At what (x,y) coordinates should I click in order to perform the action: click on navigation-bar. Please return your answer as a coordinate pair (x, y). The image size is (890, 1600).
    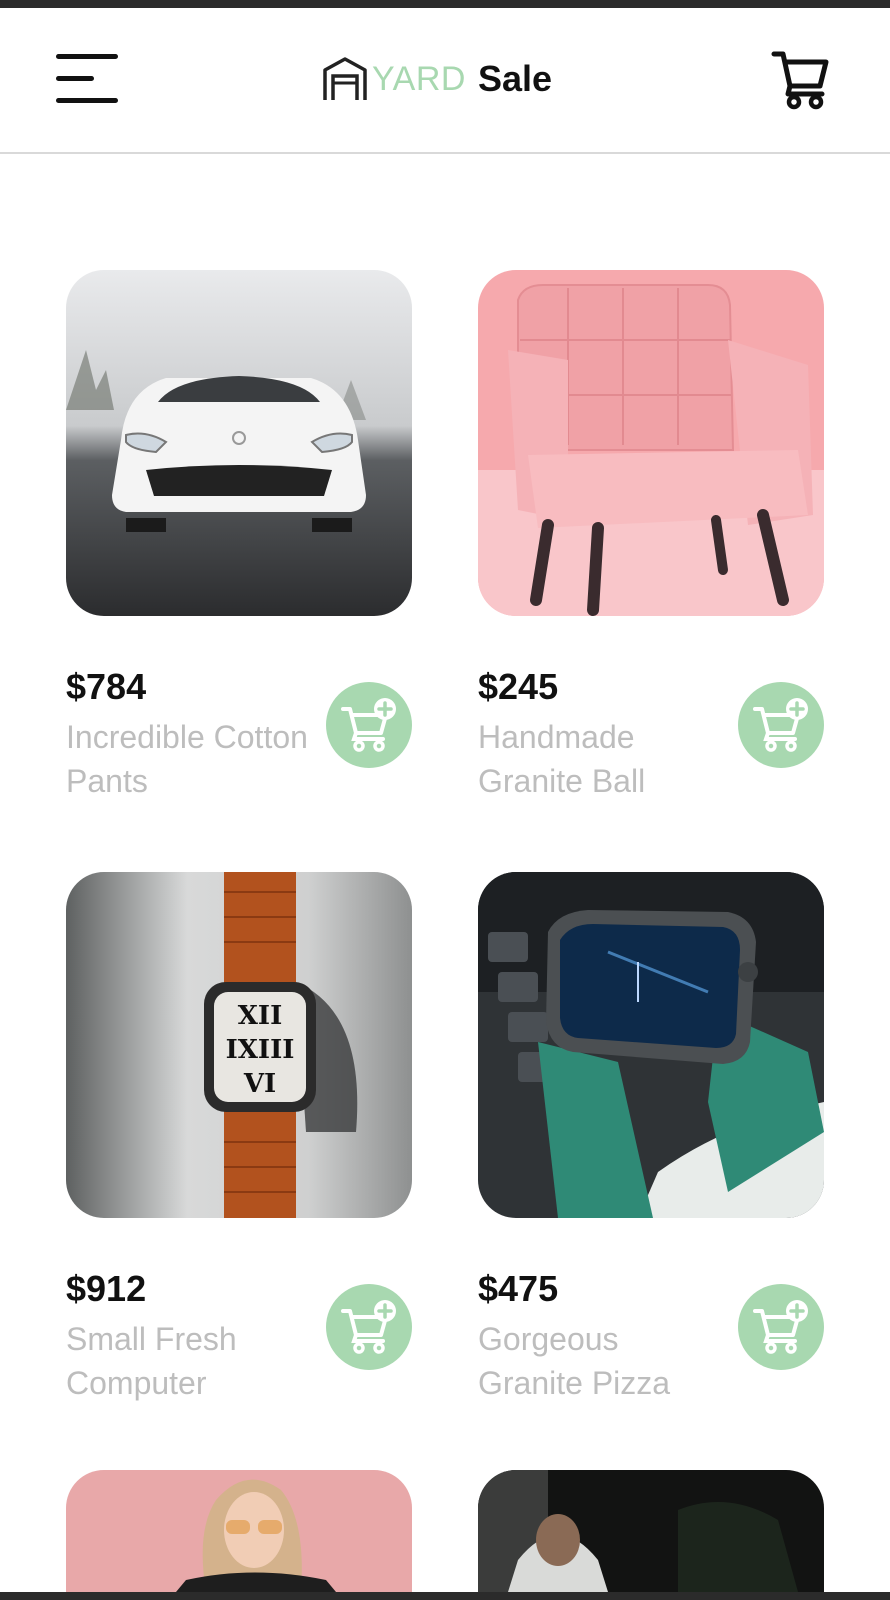
    Looking at the image, I should click on (445, 1596).